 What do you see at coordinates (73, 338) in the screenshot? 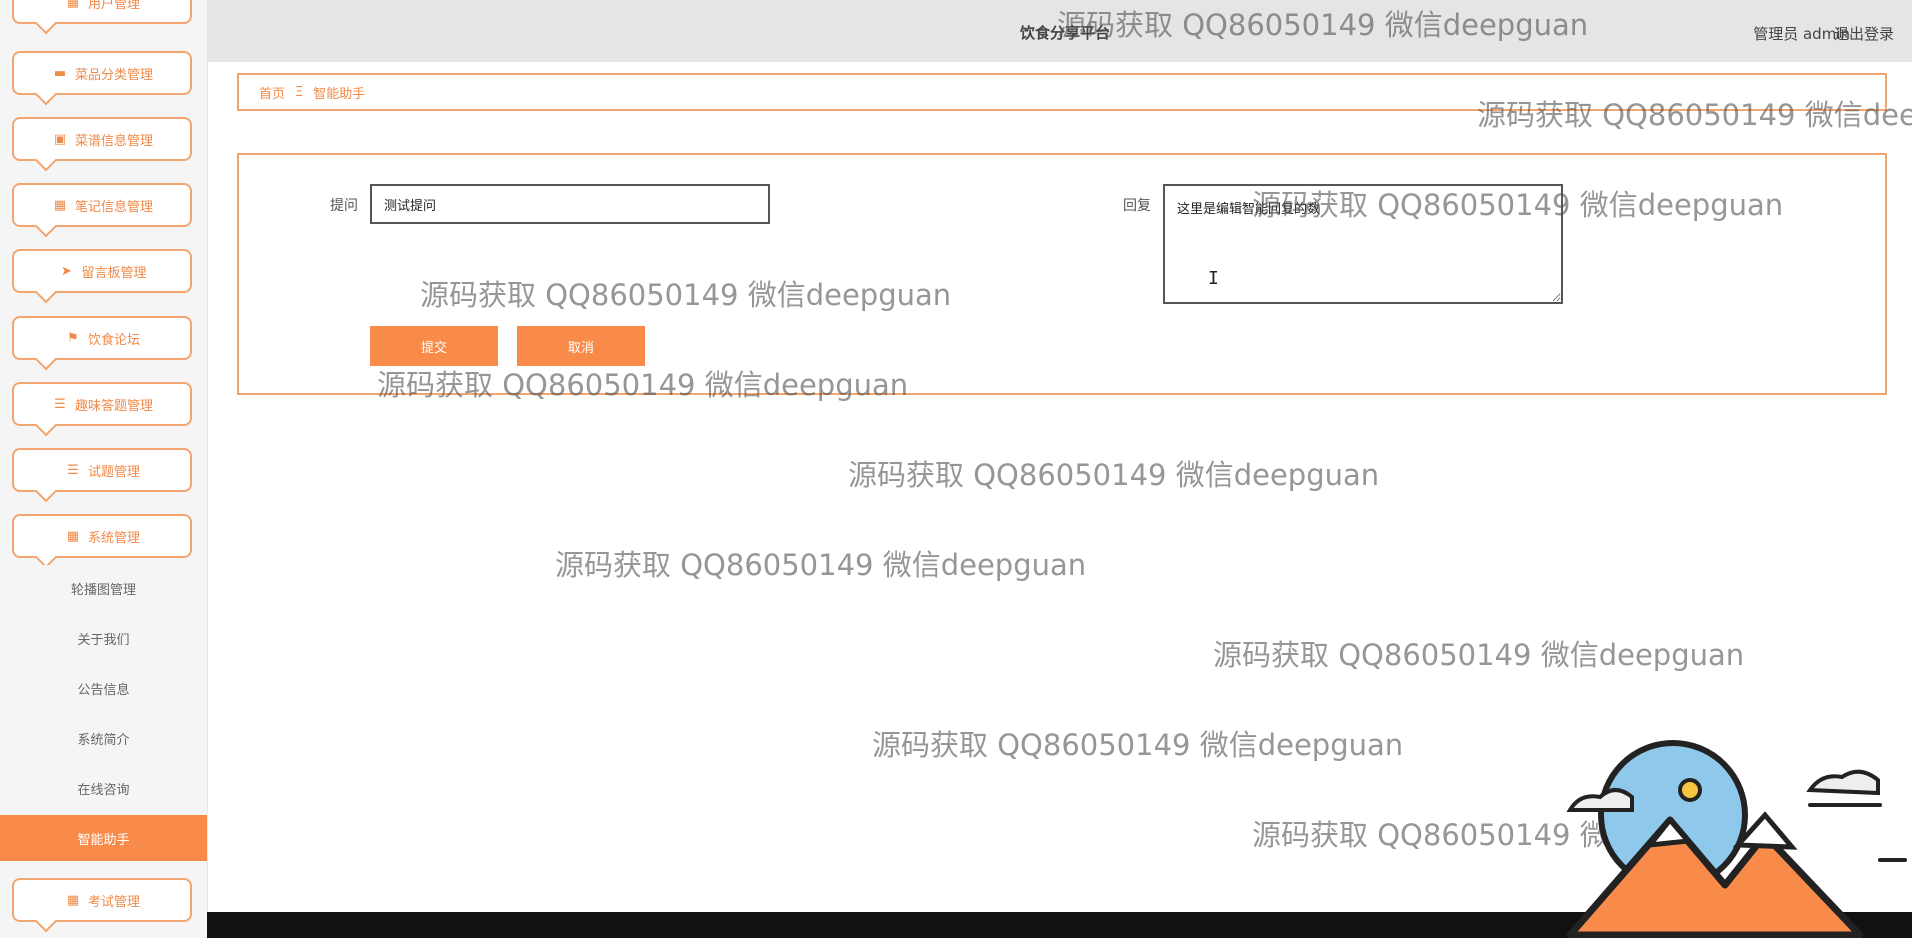
I see `flag-icon: ⚑` at bounding box center [73, 338].